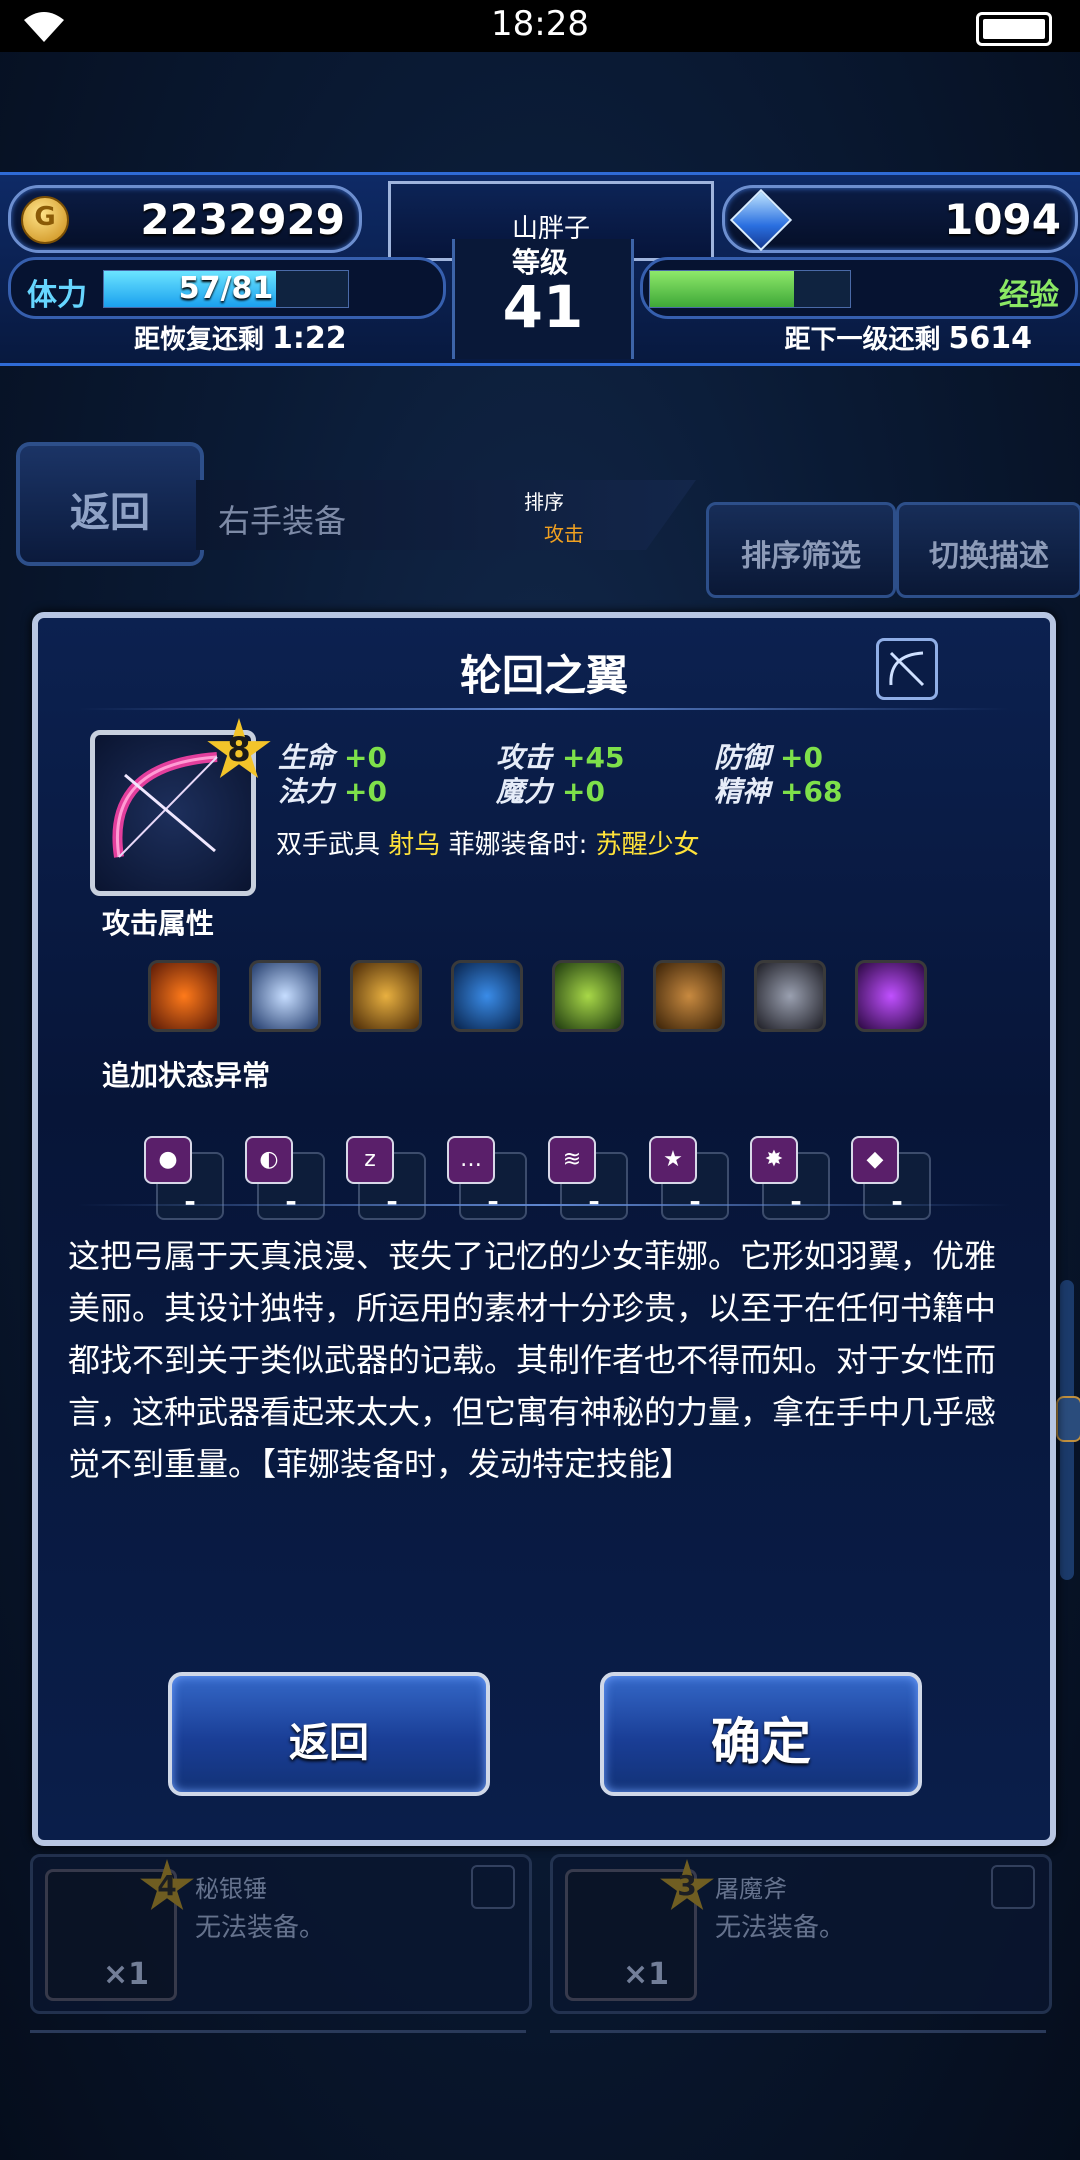 The width and height of the screenshot is (1080, 2160). What do you see at coordinates (386, 996) in the screenshot?
I see `lightning-icon` at bounding box center [386, 996].